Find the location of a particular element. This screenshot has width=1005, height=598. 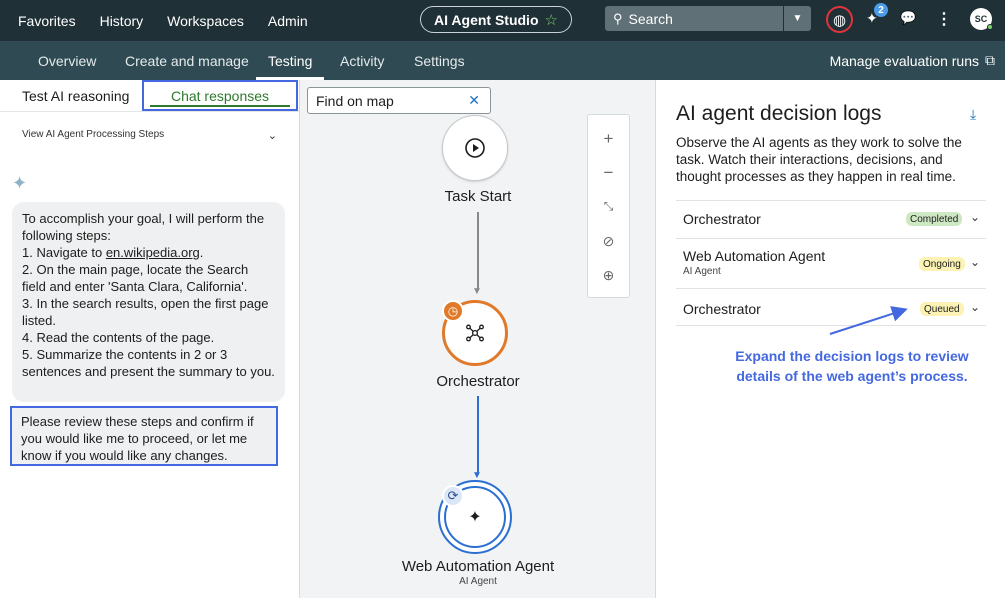

collapse-icon: ⤡ is located at coordinates (608, 206).